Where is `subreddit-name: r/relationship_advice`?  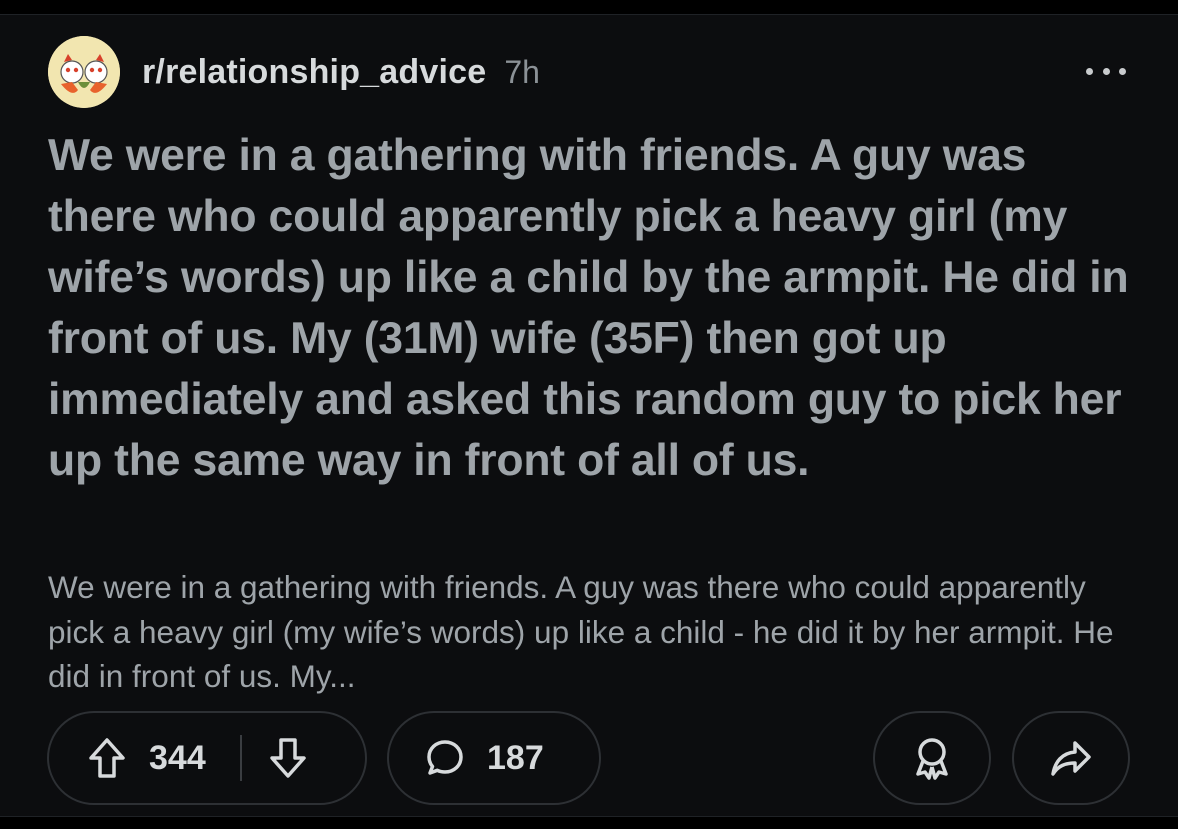 subreddit-name: r/relationship_advice is located at coordinates (314, 72).